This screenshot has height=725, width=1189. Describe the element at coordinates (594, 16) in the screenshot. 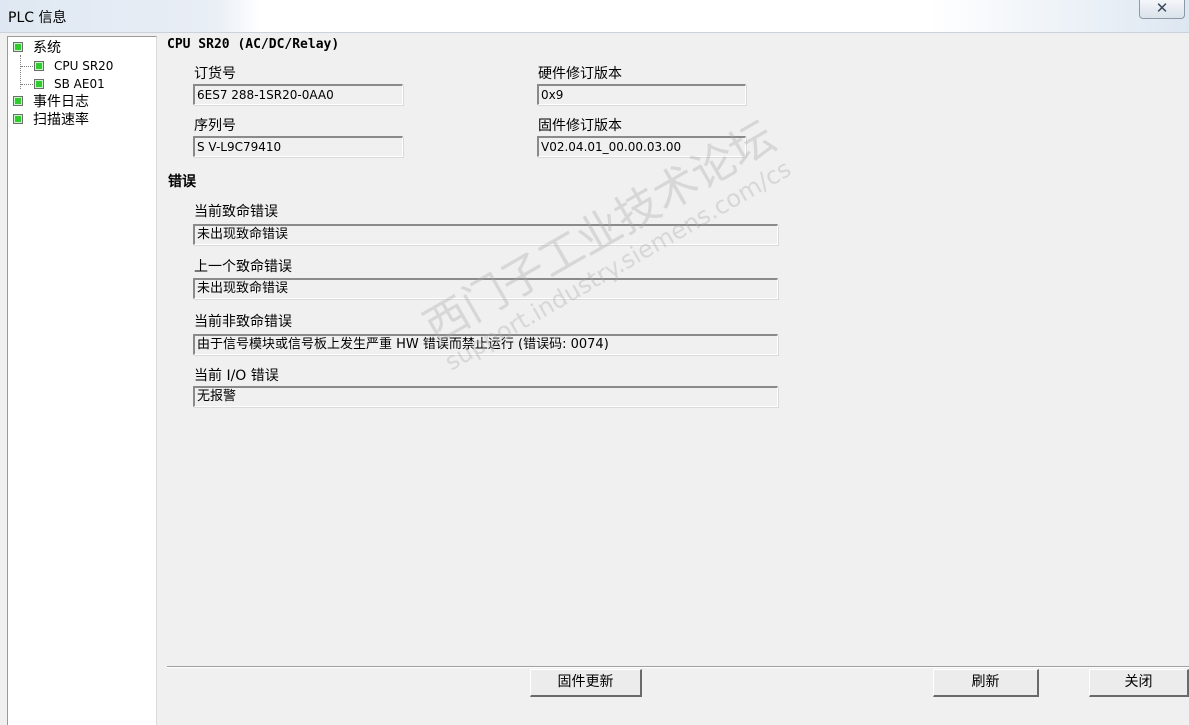

I see `title-bar: PLC 信息 ✕` at that location.